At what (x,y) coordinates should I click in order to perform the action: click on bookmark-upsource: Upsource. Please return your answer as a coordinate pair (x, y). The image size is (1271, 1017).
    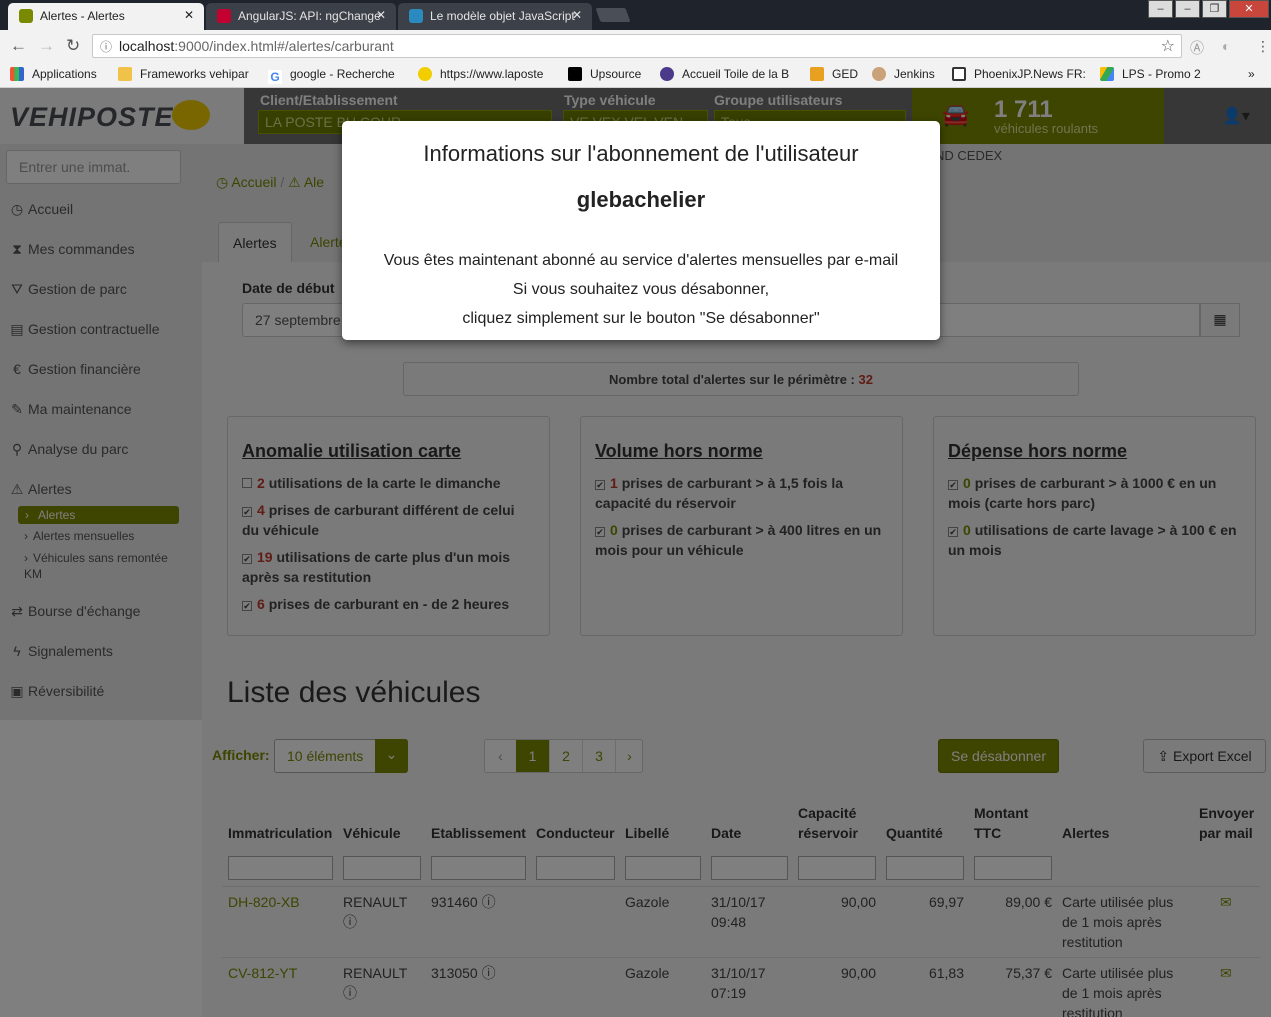
    Looking at the image, I should click on (604, 74).